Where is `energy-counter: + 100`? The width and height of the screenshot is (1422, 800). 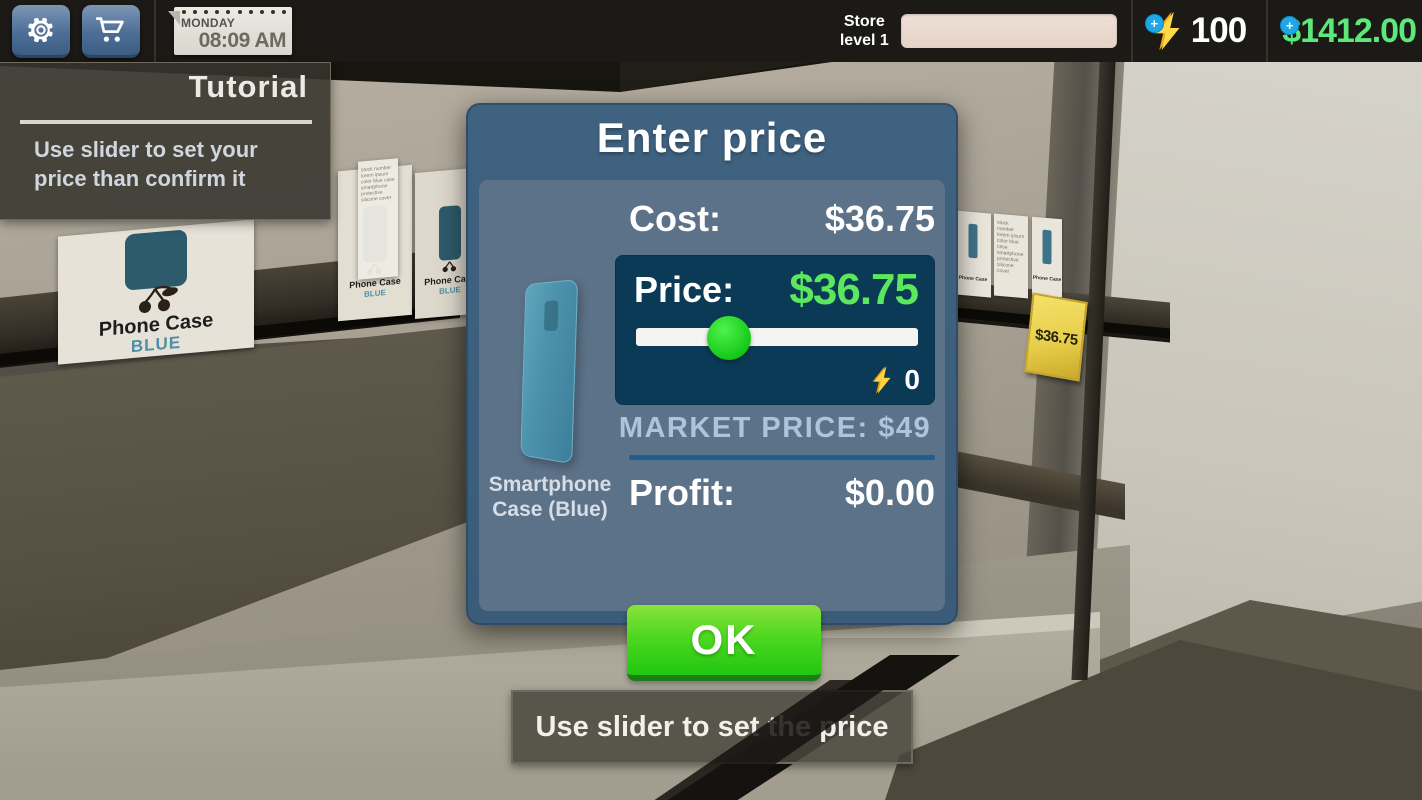
energy-counter: + 100 is located at coordinates (1198, 31).